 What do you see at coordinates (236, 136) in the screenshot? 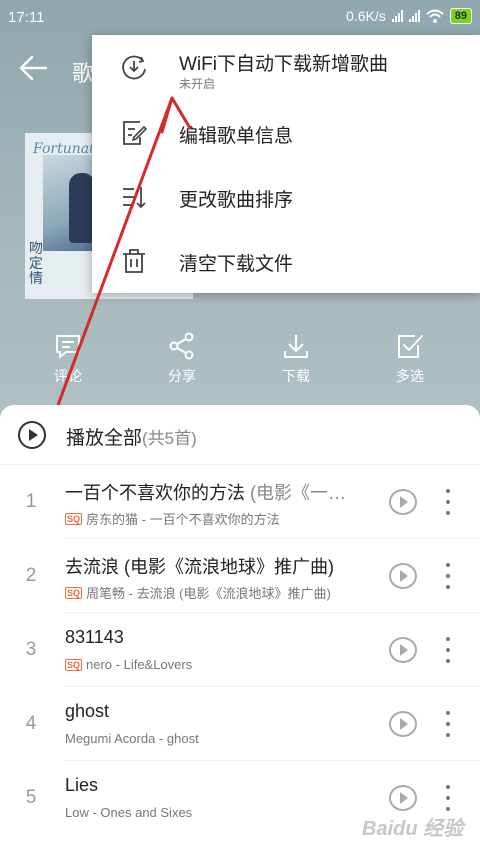
I see `menu-label: 编辑歌单信息` at bounding box center [236, 136].